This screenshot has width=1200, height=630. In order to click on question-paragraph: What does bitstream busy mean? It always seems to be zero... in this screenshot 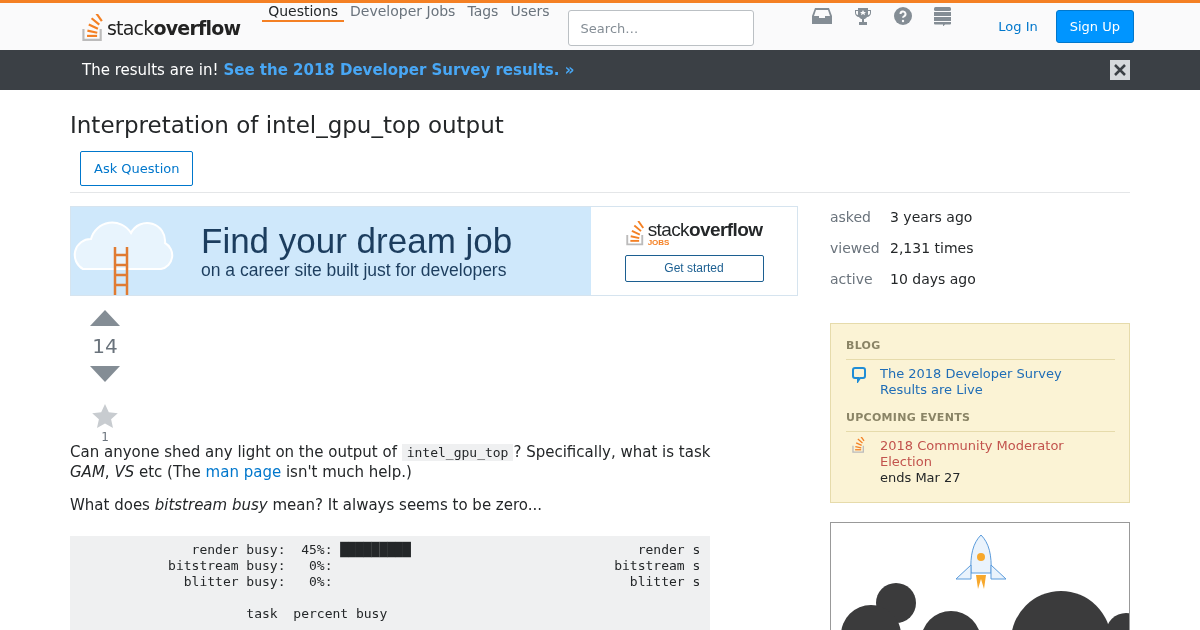, I will do `click(307, 506)`.